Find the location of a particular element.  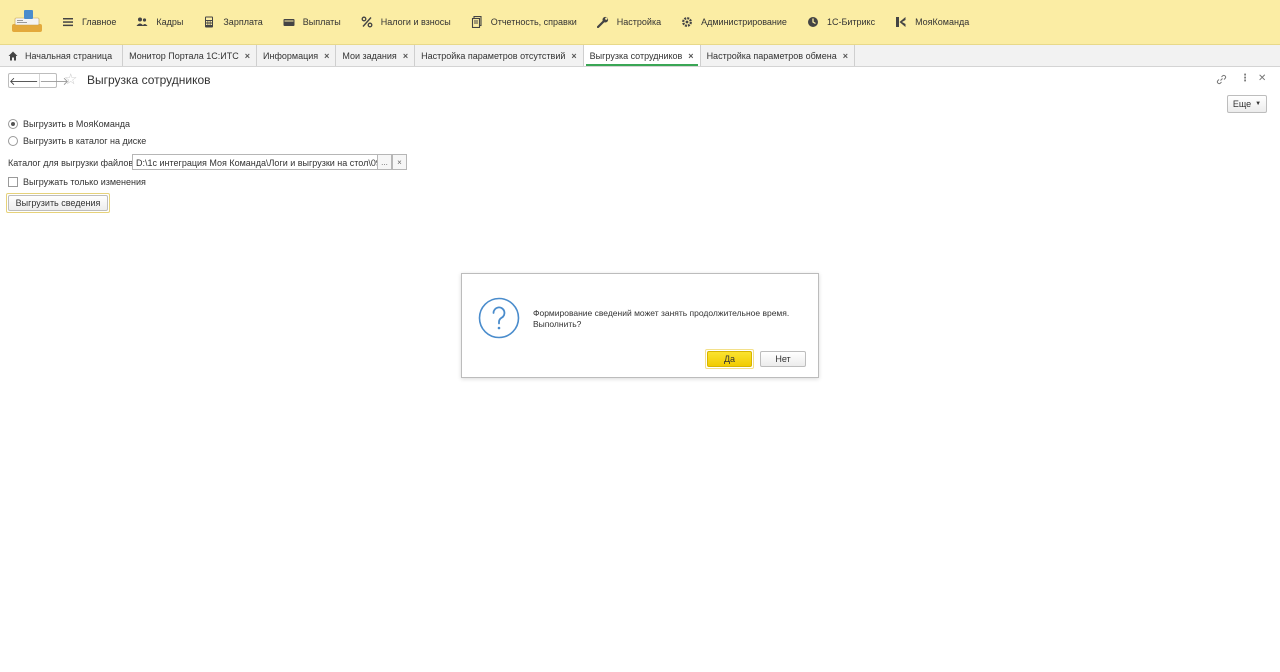

yes-button-label: Да is located at coordinates (729, 359).